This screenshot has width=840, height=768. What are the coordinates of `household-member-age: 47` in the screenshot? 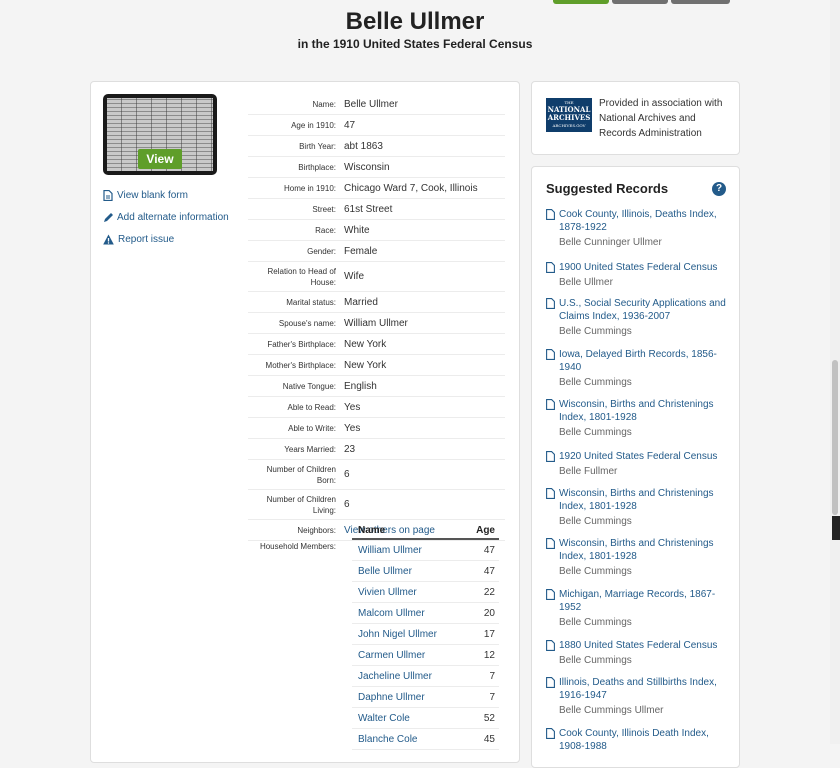 It's located at (489, 571).